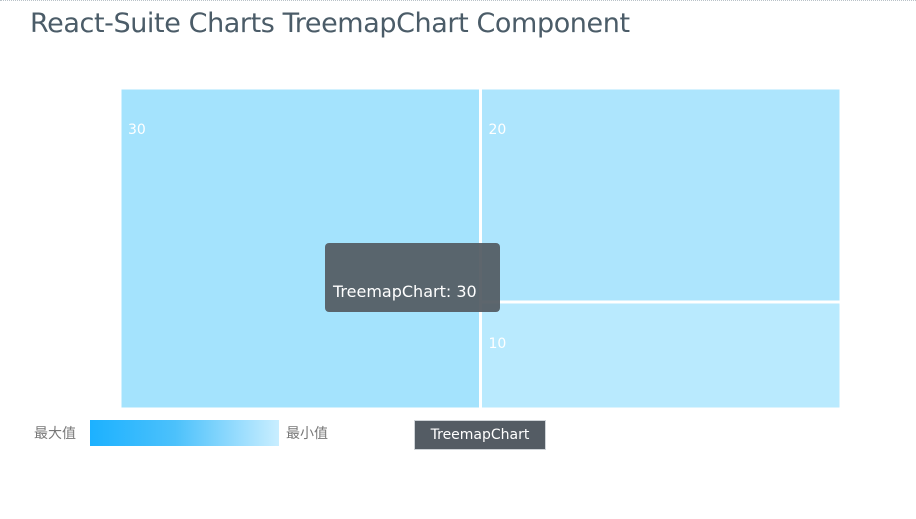 The width and height of the screenshot is (916, 519). What do you see at coordinates (412, 277) in the screenshot?
I see `chart-tooltip: TreemapChart: 30` at bounding box center [412, 277].